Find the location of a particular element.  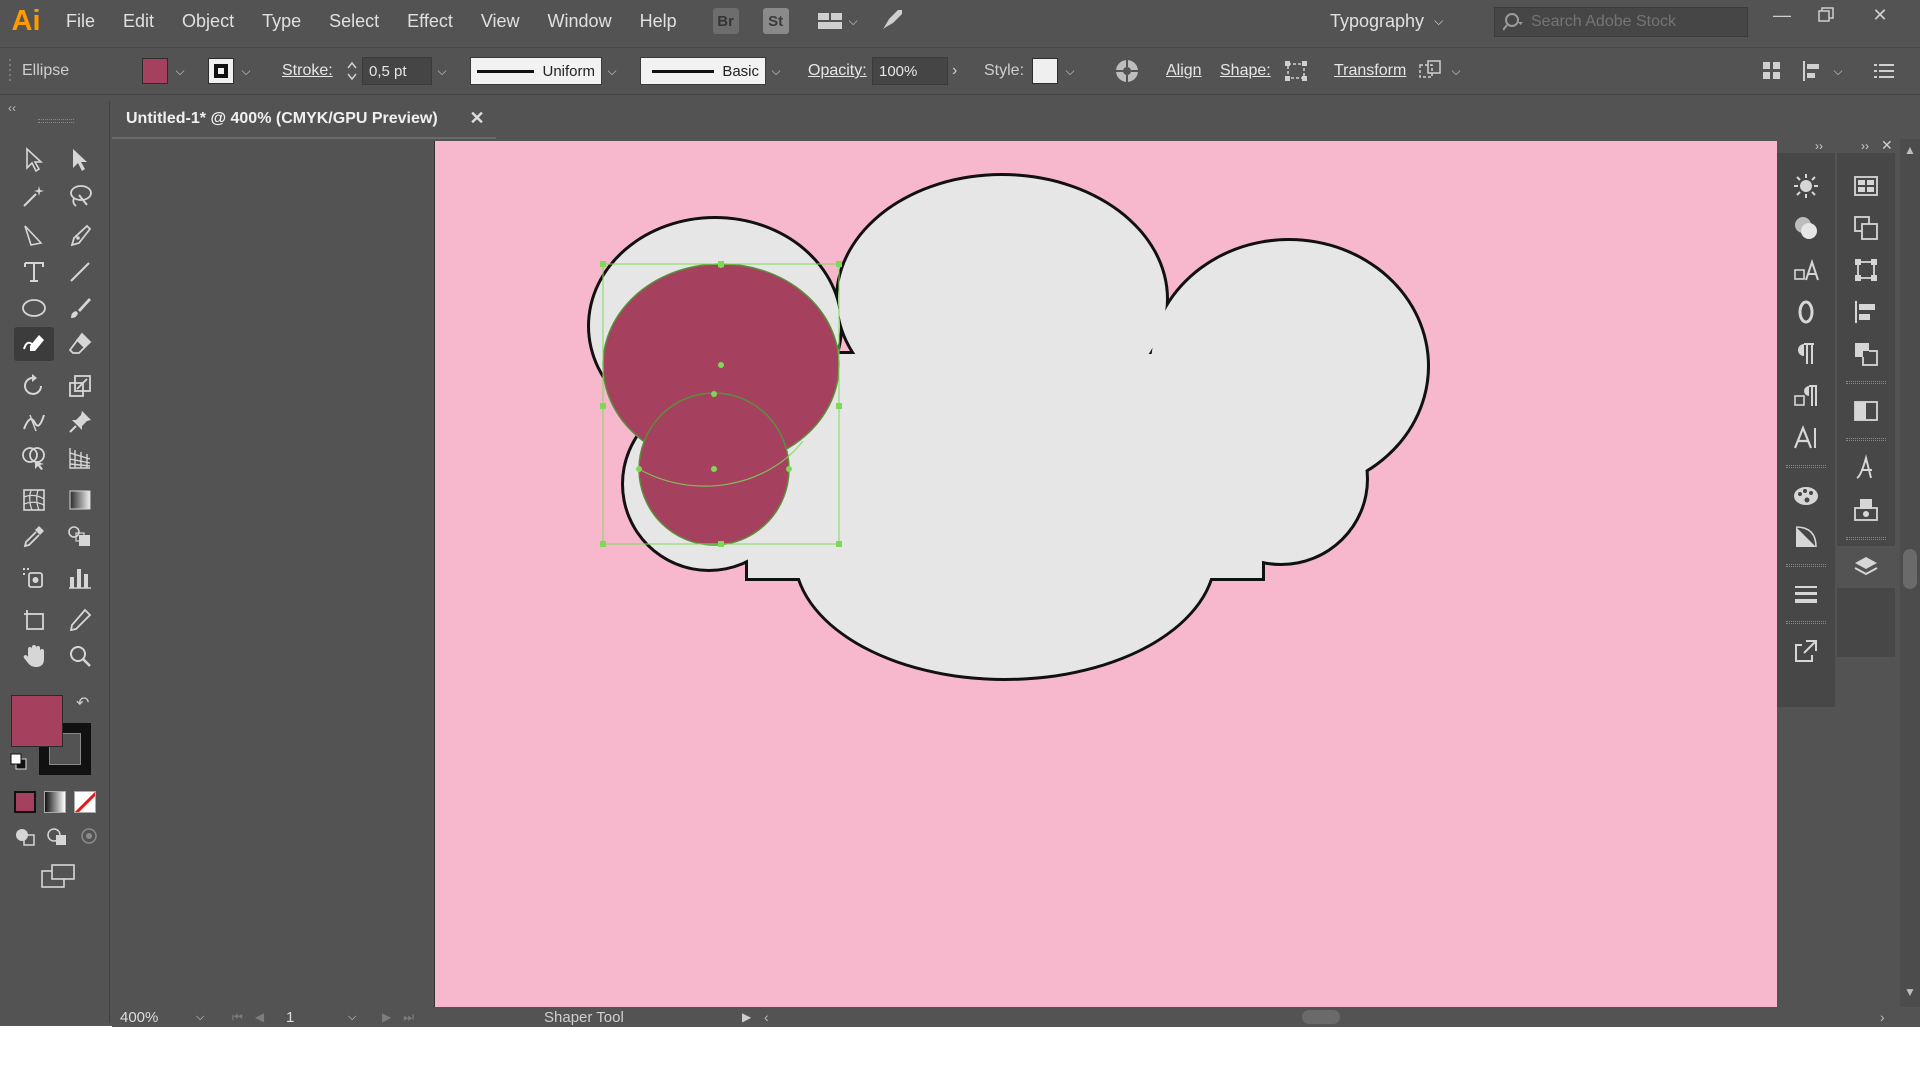

fill-color-swatch is located at coordinates (37, 721).